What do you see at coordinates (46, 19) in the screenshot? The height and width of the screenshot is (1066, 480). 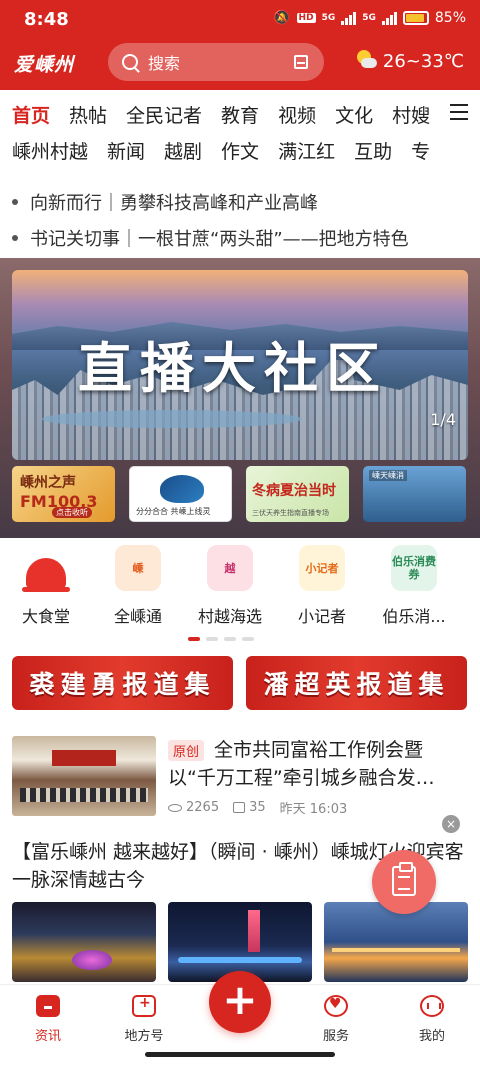 I see `status-time: 8:48` at bounding box center [46, 19].